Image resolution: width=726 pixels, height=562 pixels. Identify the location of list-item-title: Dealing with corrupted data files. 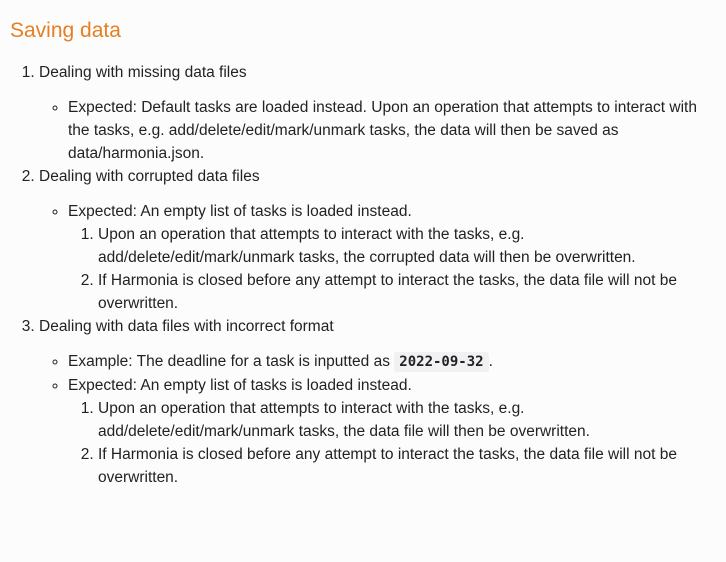
(149, 176).